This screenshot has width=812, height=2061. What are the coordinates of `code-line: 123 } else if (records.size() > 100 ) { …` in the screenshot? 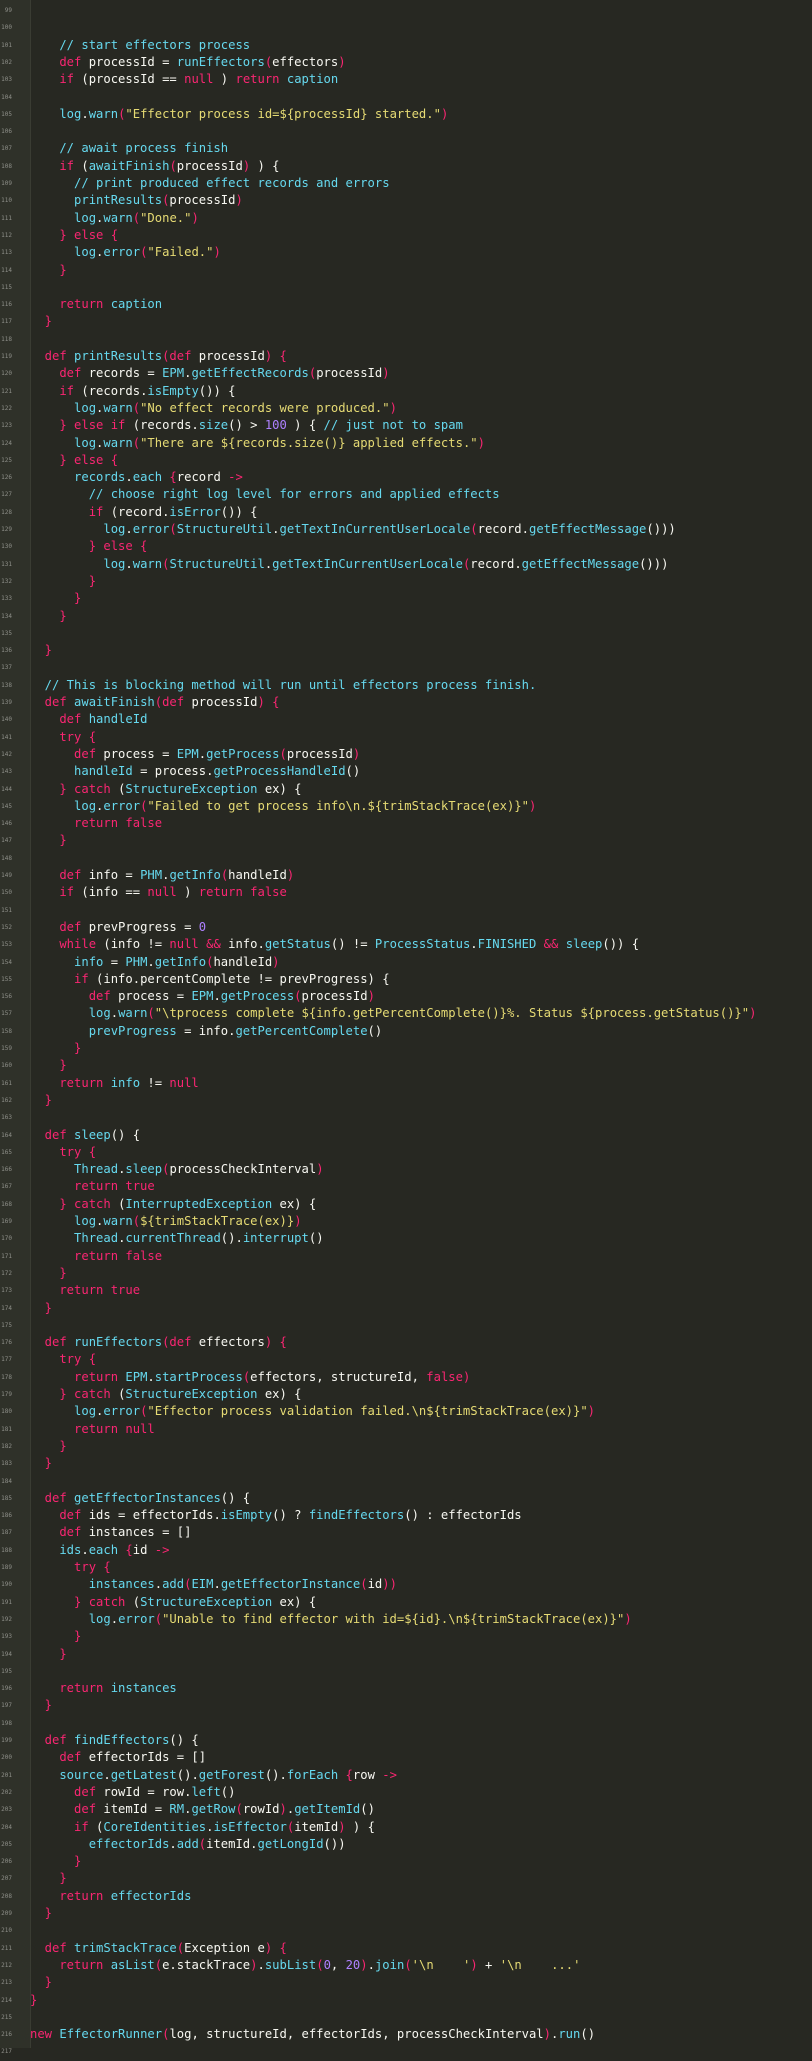 It's located at (406, 425).